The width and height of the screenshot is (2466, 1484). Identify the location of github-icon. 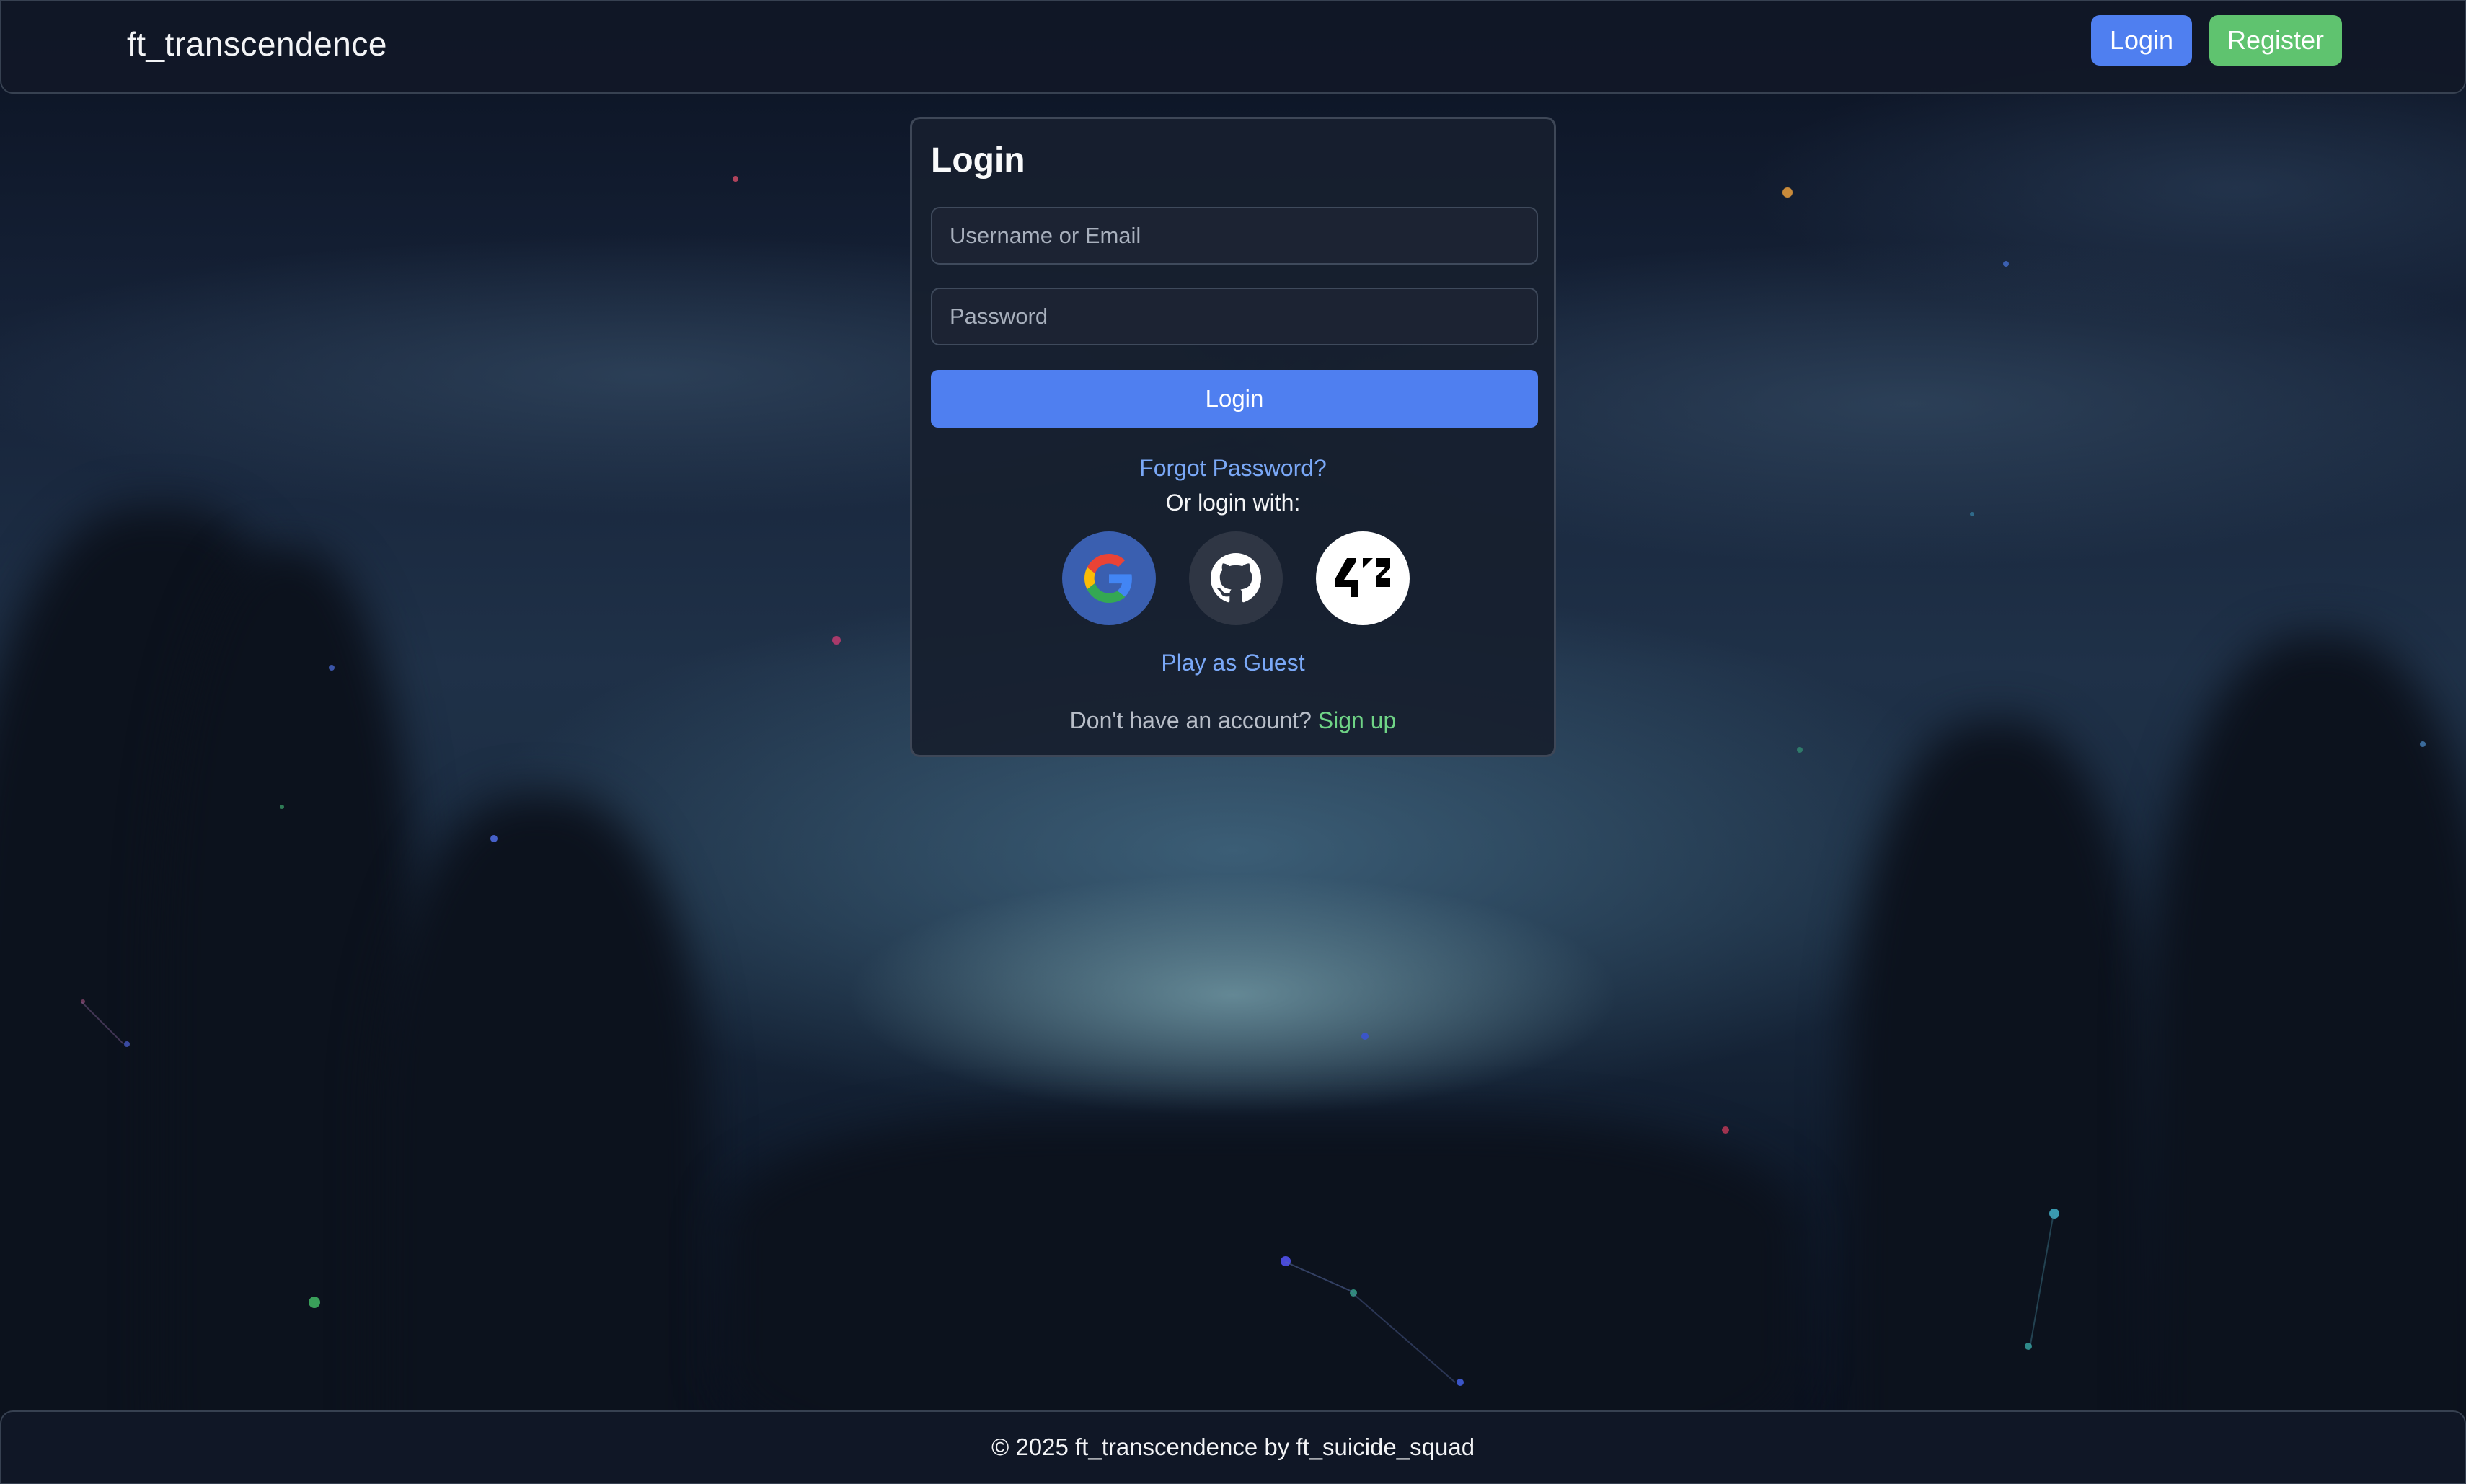
(1236, 578).